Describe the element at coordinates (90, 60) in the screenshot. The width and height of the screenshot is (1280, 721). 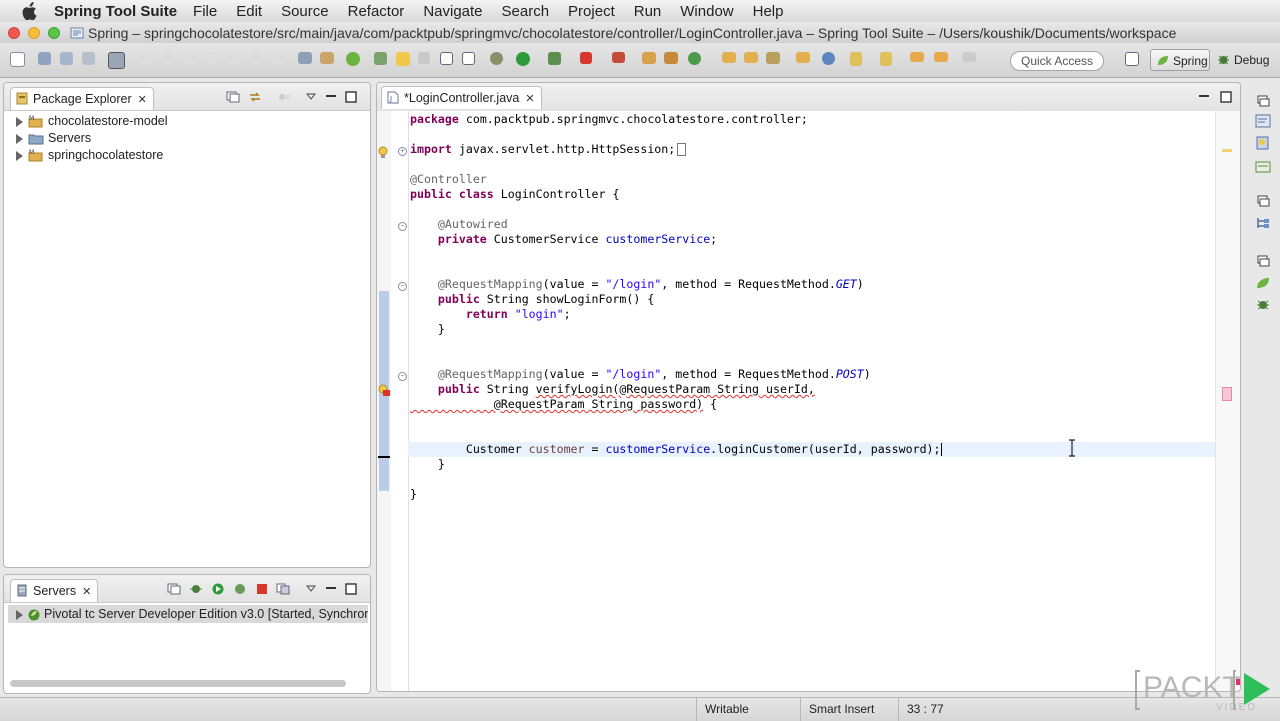
I see `print-icon` at that location.